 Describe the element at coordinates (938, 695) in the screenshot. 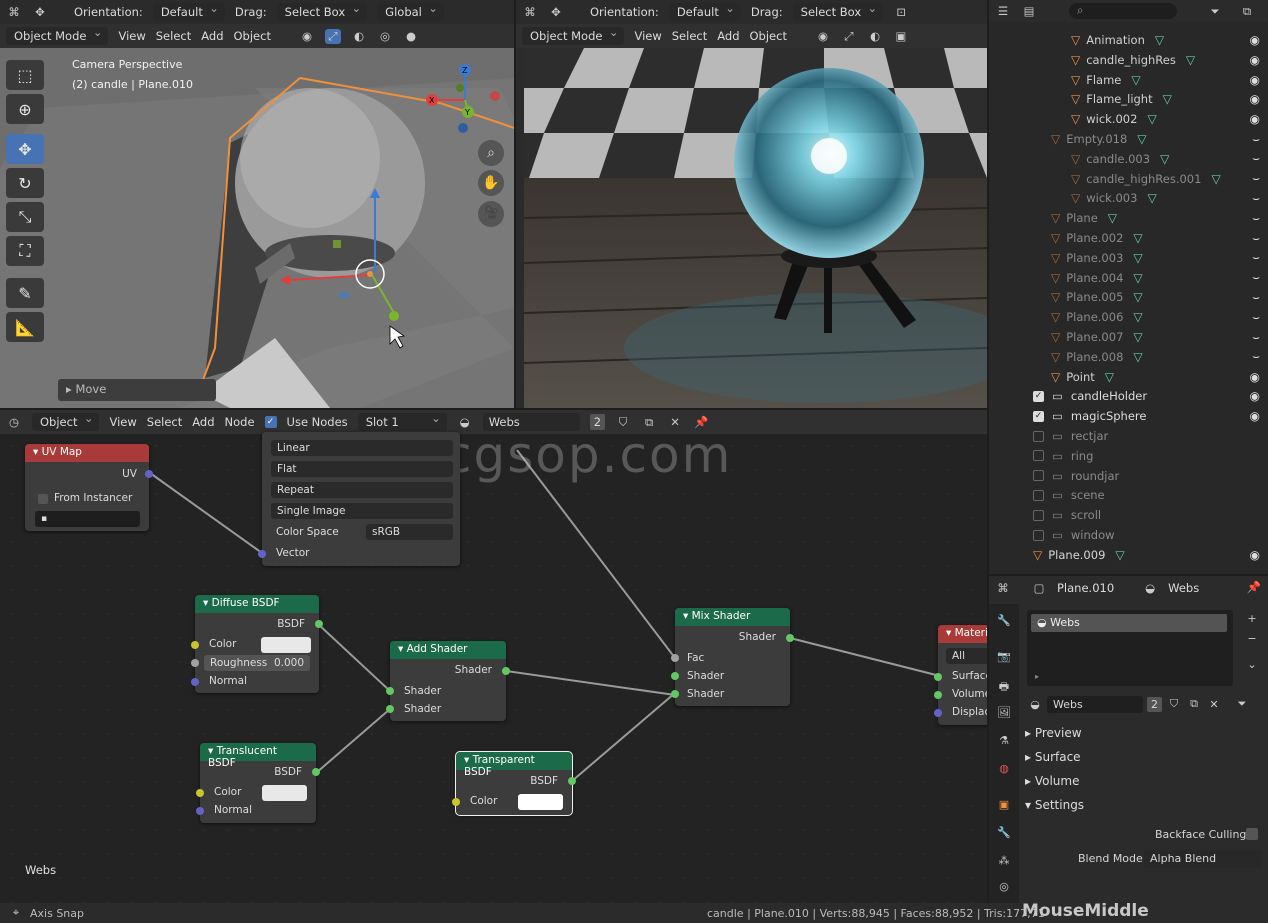

I see `volume-input-socket` at that location.